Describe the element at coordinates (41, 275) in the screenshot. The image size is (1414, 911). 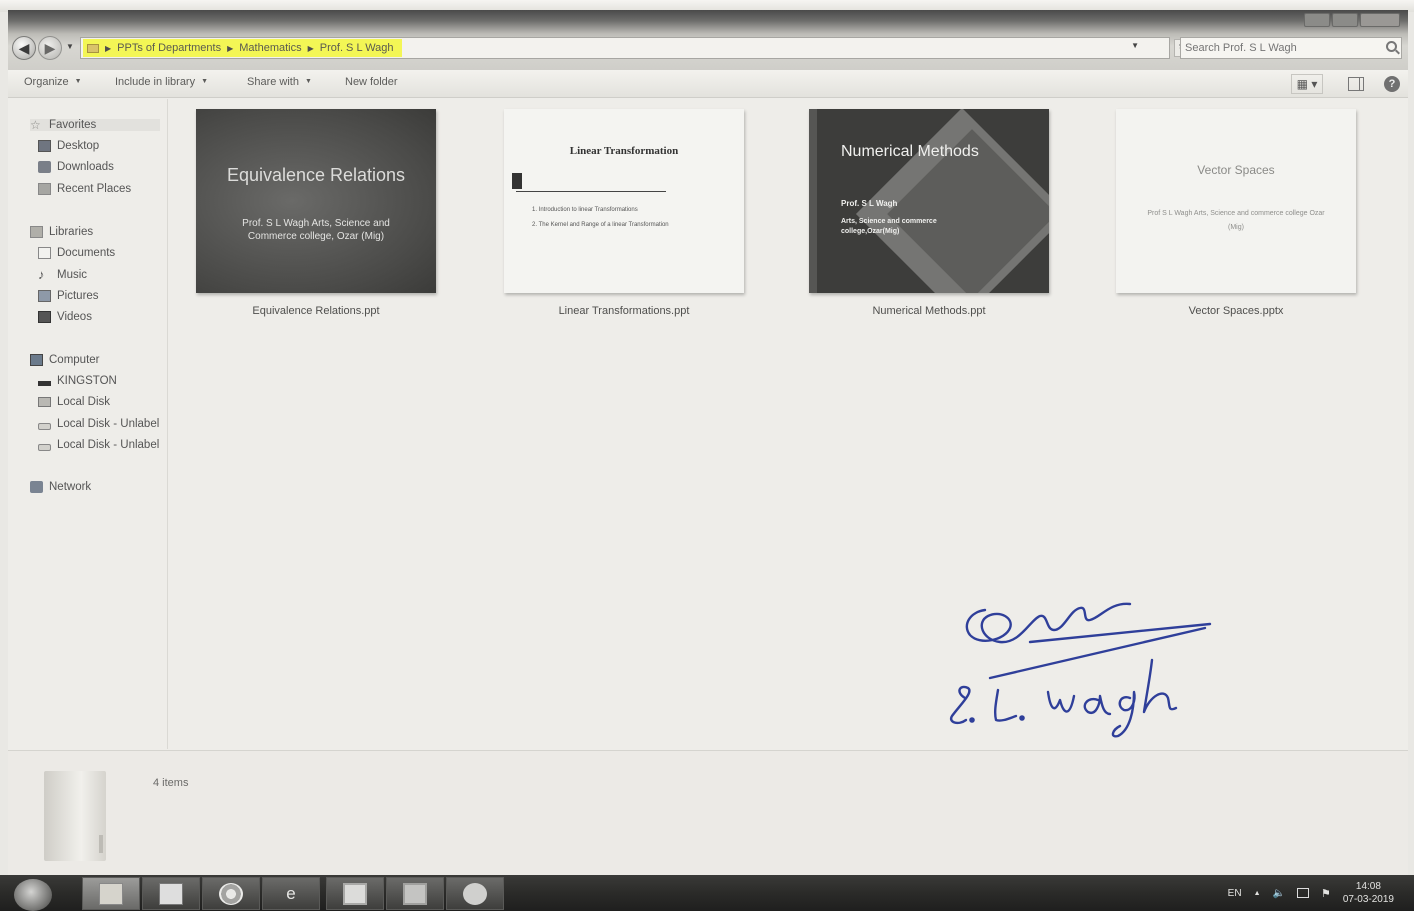
I see `music-icon: ♪` at that location.